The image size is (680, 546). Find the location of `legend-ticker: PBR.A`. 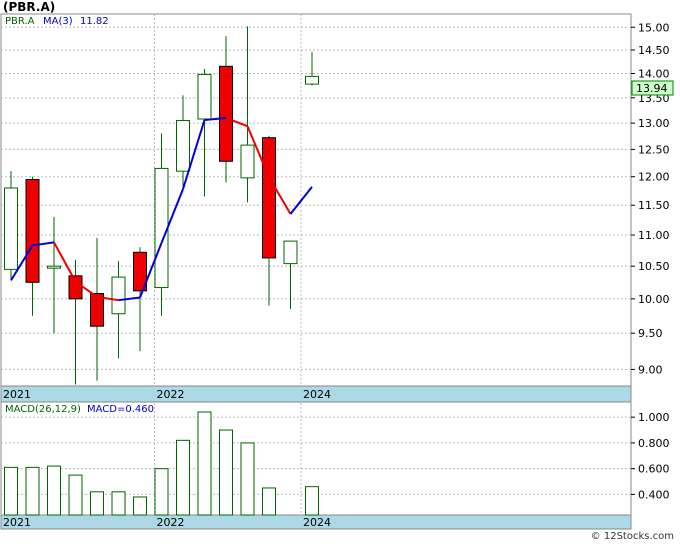

legend-ticker: PBR.A is located at coordinates (20, 21).